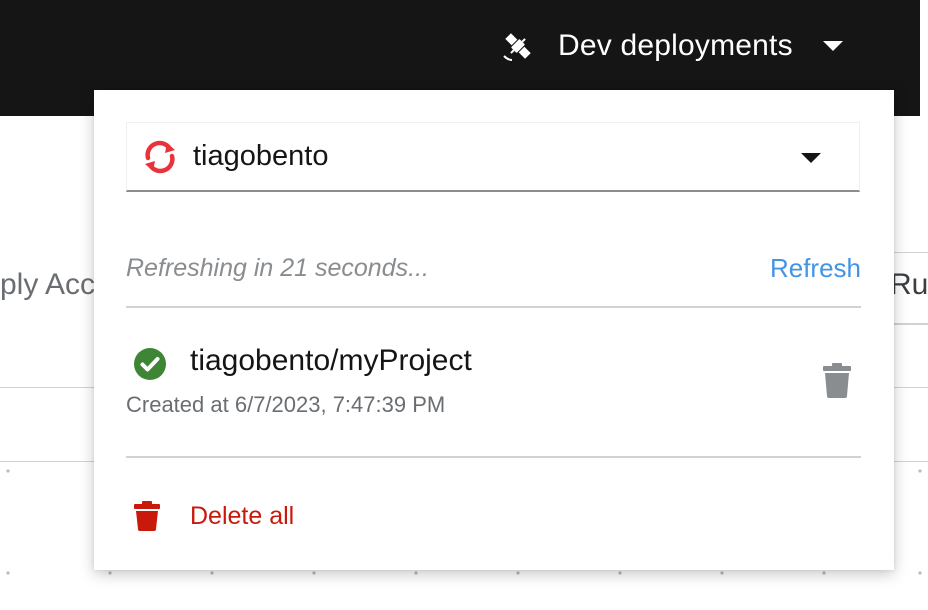  Describe the element at coordinates (48, 284) in the screenshot. I see `background-text-left: ply Acc` at that location.